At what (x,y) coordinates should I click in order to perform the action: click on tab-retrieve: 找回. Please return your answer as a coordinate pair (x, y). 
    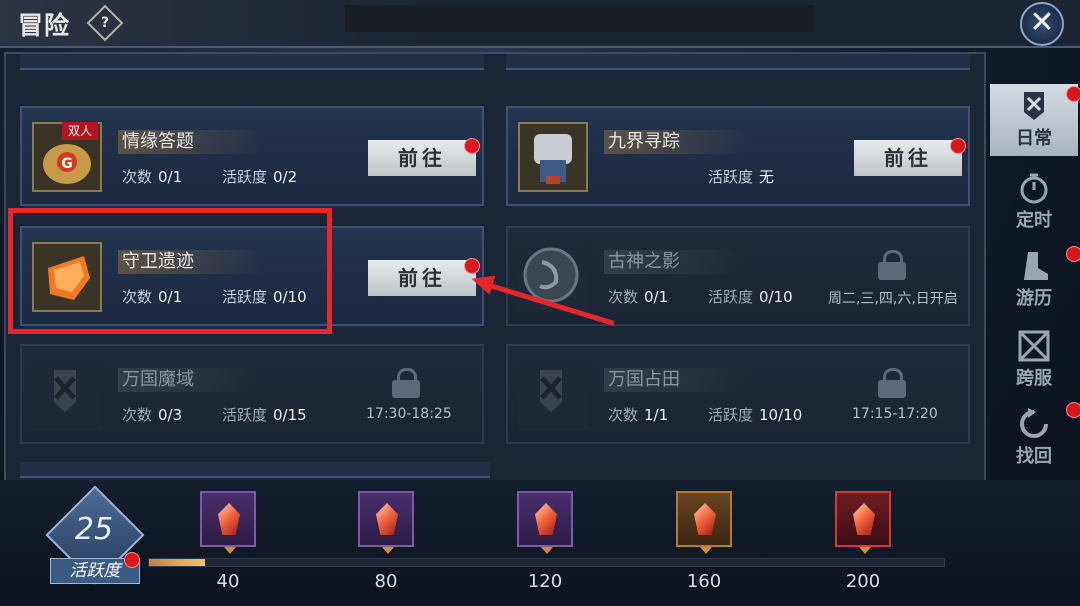
    Looking at the image, I should click on (1034, 438).